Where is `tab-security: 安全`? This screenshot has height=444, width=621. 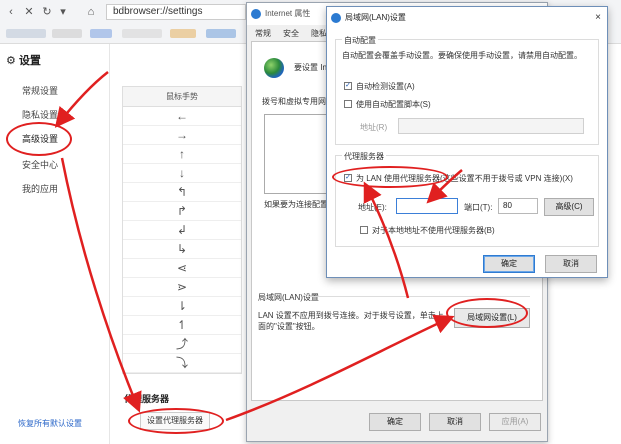 tab-security: 安全 is located at coordinates (291, 34).